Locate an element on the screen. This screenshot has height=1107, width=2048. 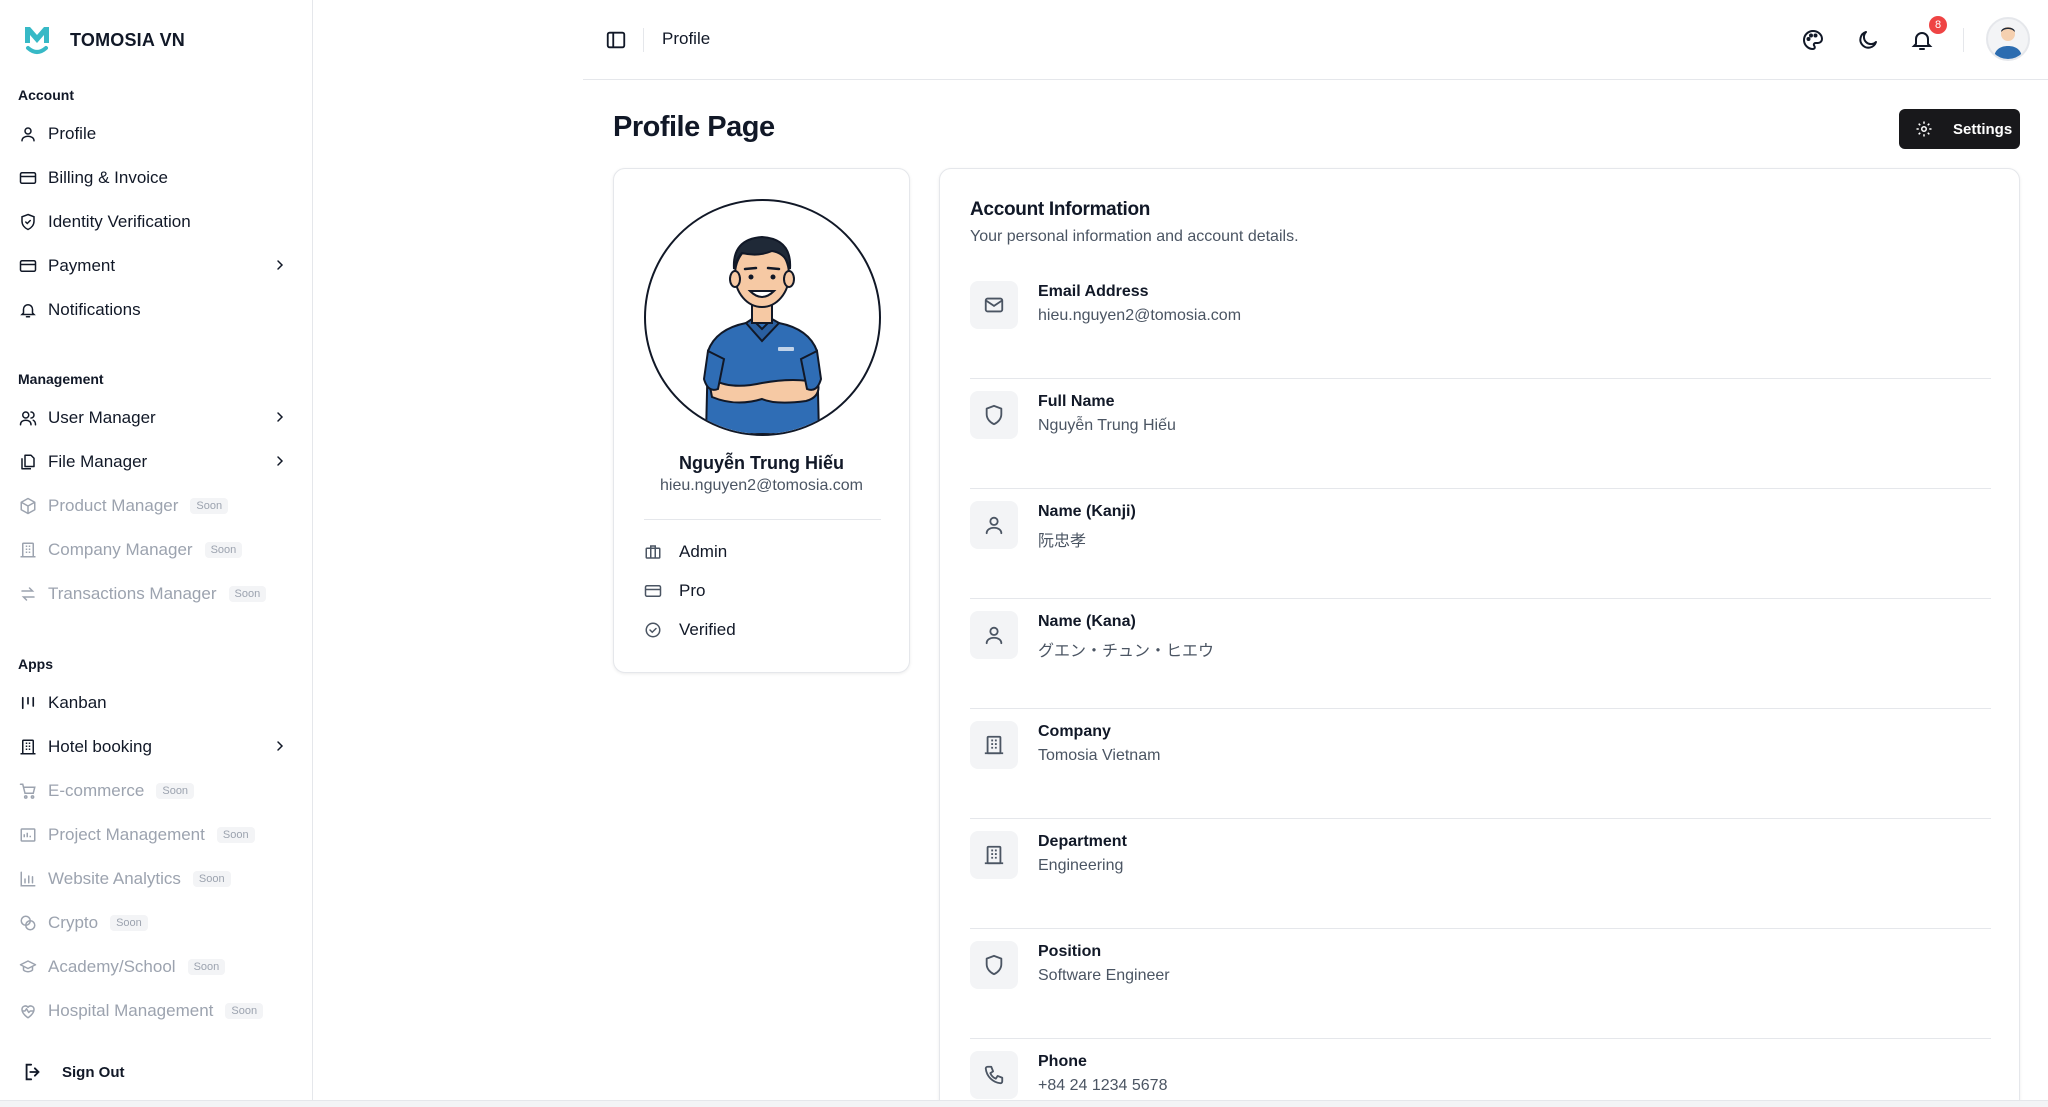
sidebar-item-hospital-management: Hospital Management Soon is located at coordinates (156, 1011).